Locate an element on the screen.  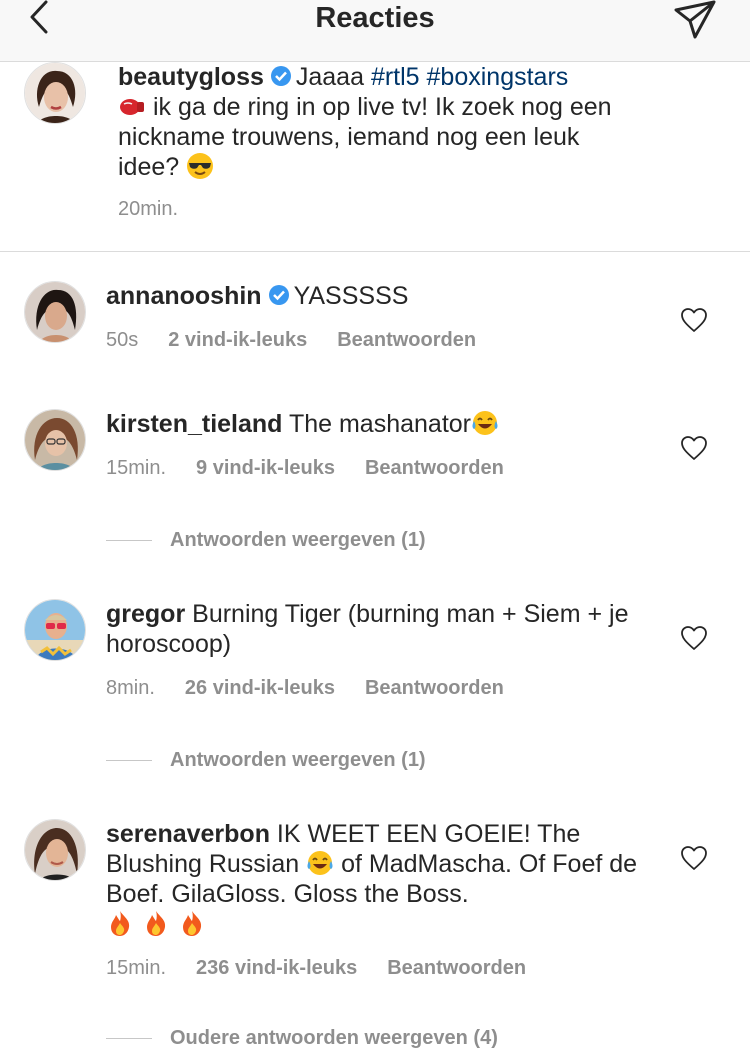
paper-plane-icon is located at coordinates (695, 20).